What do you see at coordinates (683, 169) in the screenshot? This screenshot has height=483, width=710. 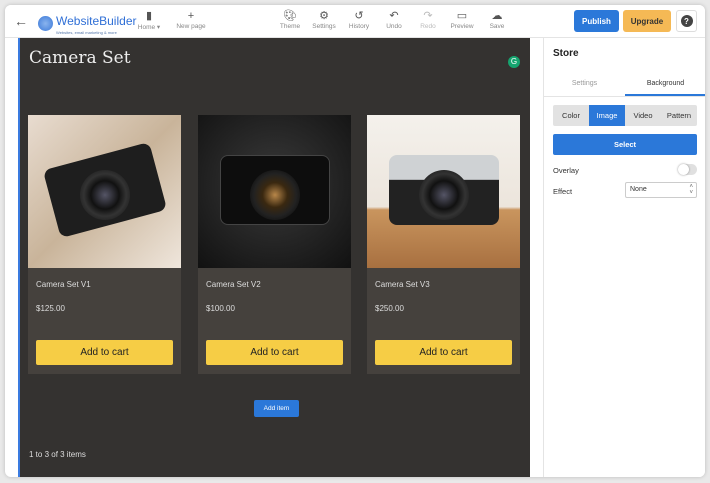 I see `toggle-knob` at bounding box center [683, 169].